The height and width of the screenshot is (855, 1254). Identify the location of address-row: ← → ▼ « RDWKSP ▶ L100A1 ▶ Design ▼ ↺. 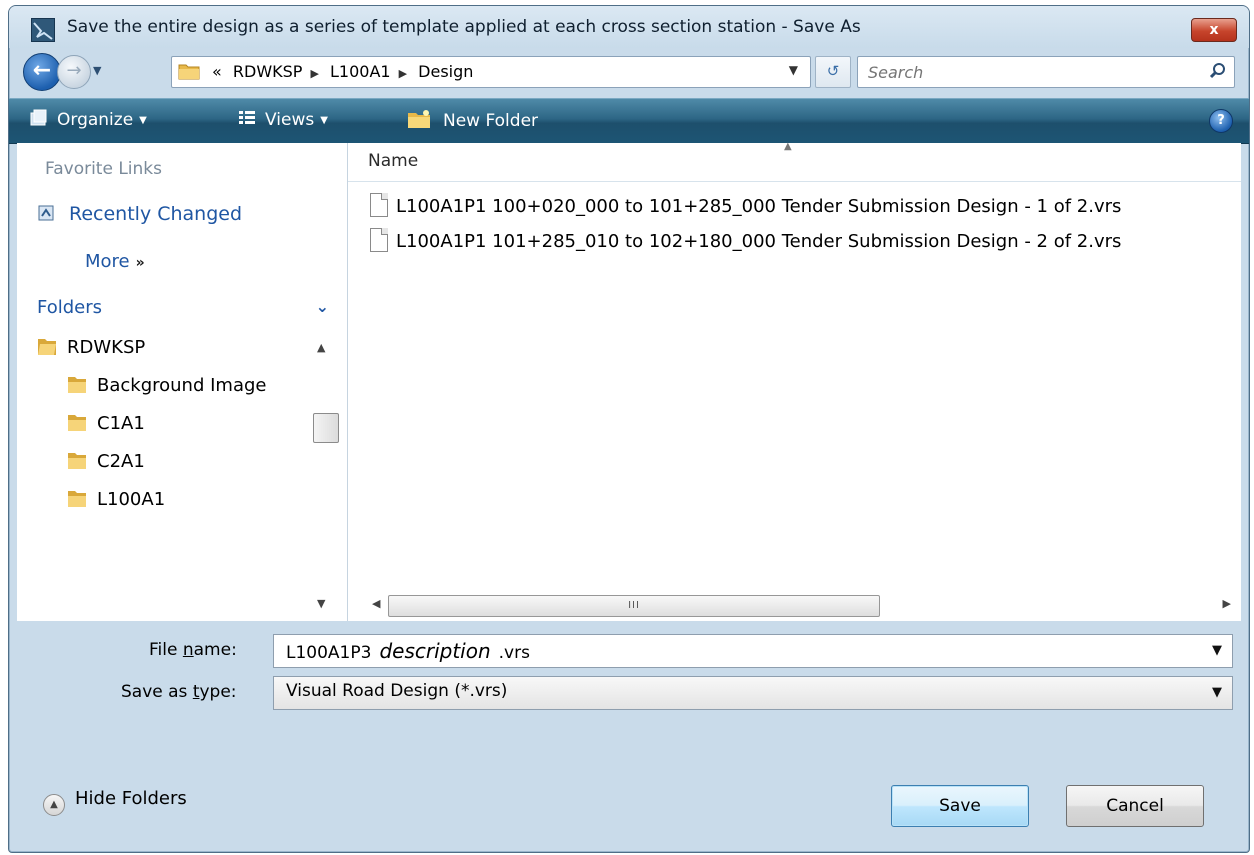
(629, 72).